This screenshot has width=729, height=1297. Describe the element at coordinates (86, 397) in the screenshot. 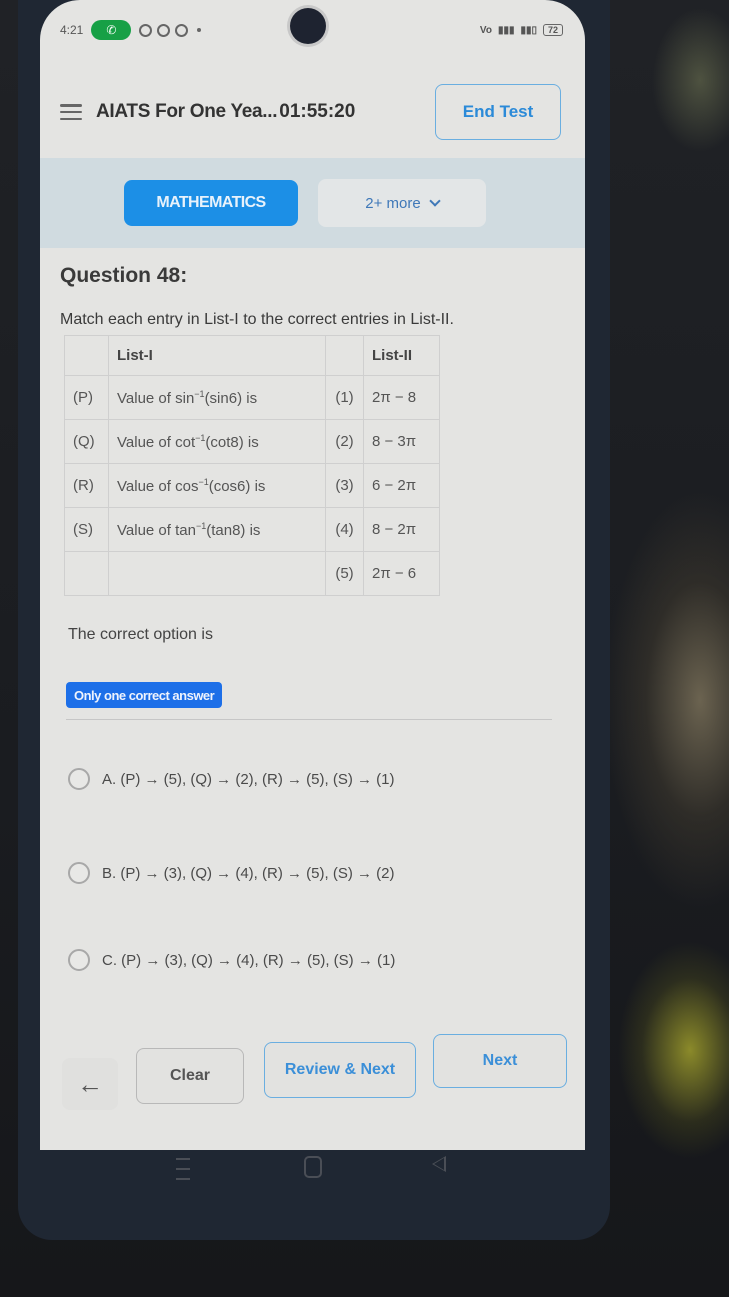

I see `list-1-key: (P)` at that location.